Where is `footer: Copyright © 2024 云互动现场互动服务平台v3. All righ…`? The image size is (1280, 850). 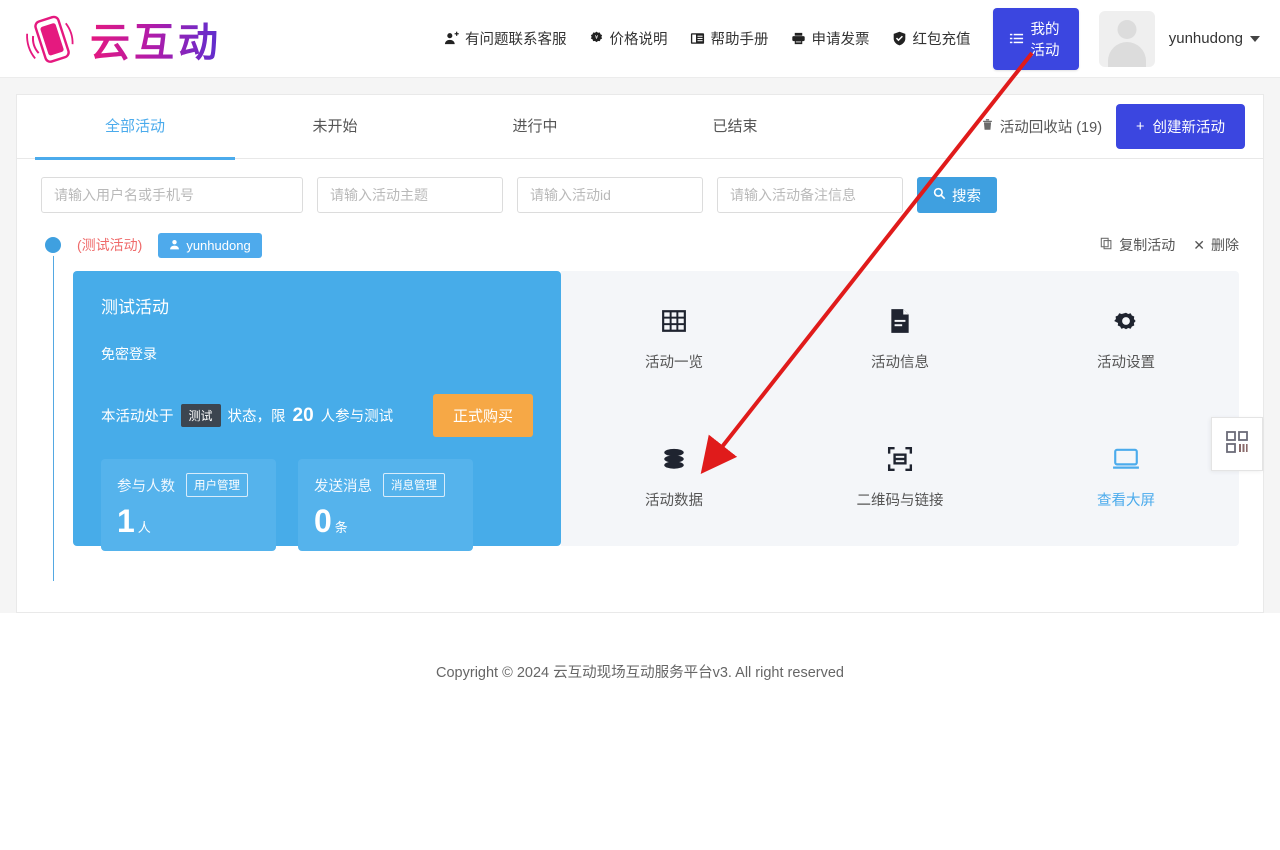 footer: Copyright © 2024 云互动现场互动服务平台v3. All righ… is located at coordinates (640, 647).